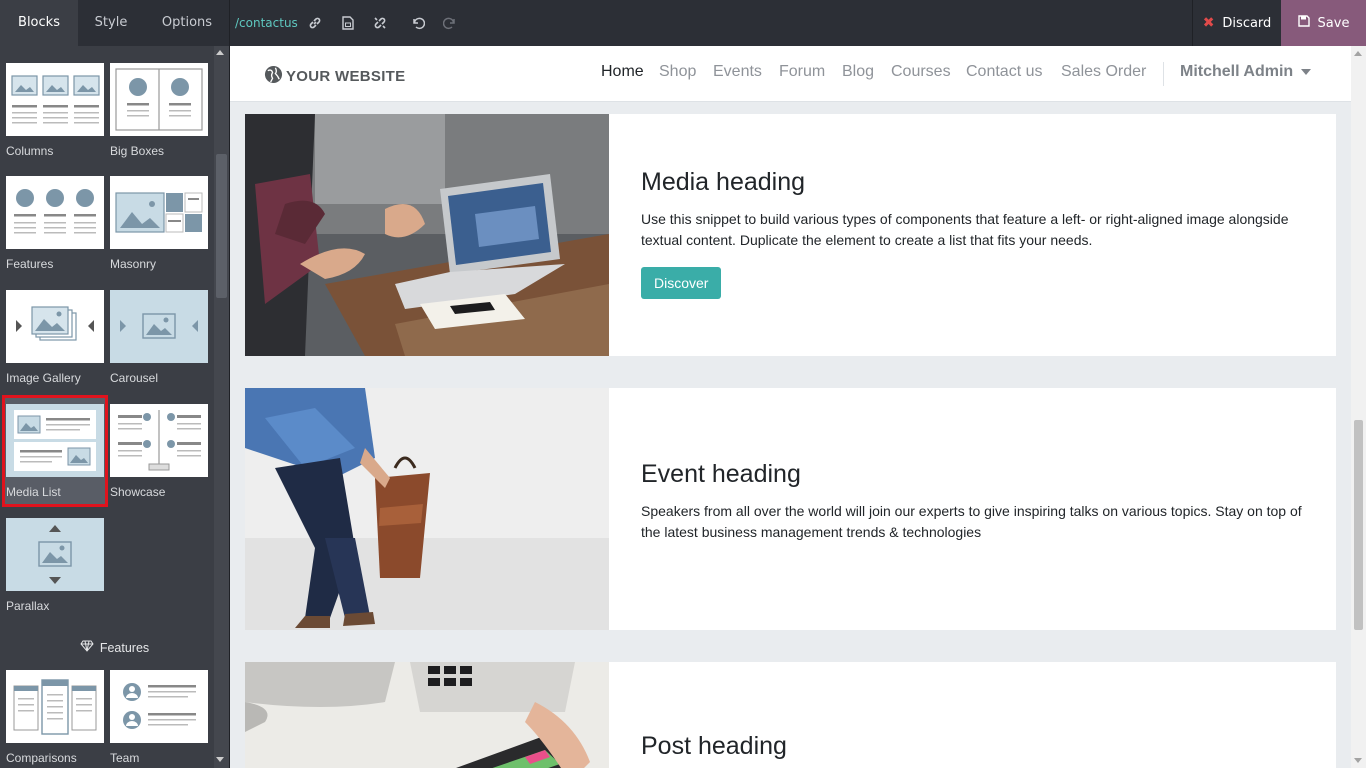 The height and width of the screenshot is (768, 1366). I want to click on block-comparisons: Comparisons, so click(55, 717).